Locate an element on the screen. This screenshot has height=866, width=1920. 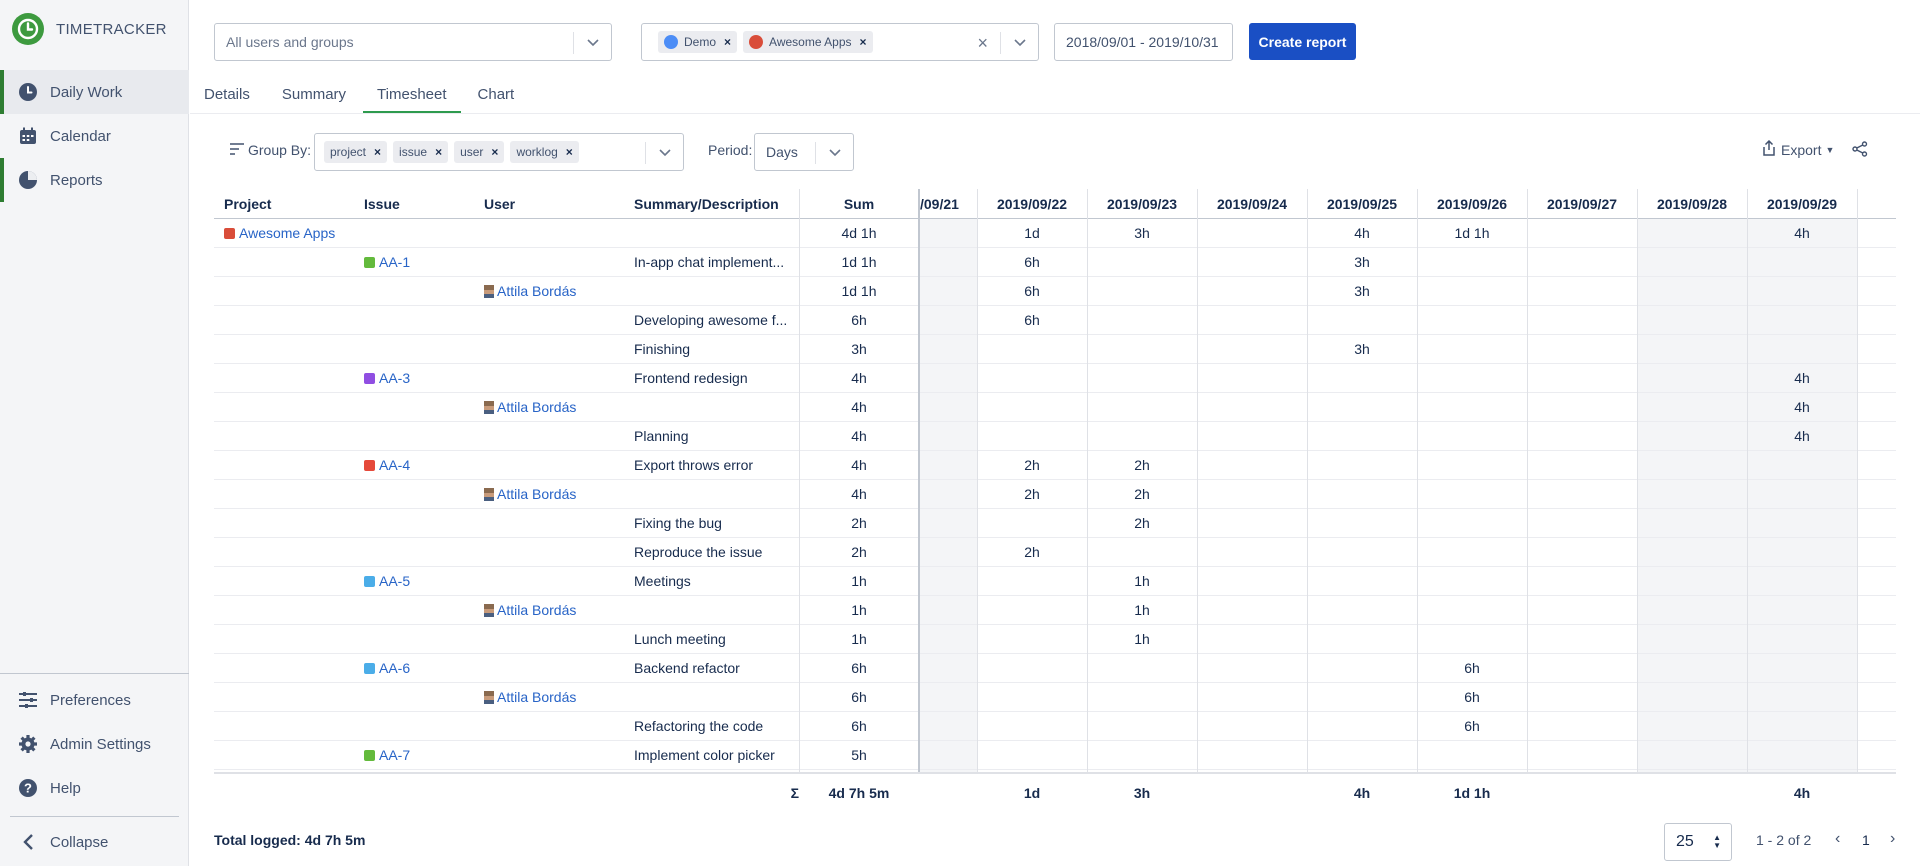
issue-link: AA-3 is located at coordinates (424, 378).